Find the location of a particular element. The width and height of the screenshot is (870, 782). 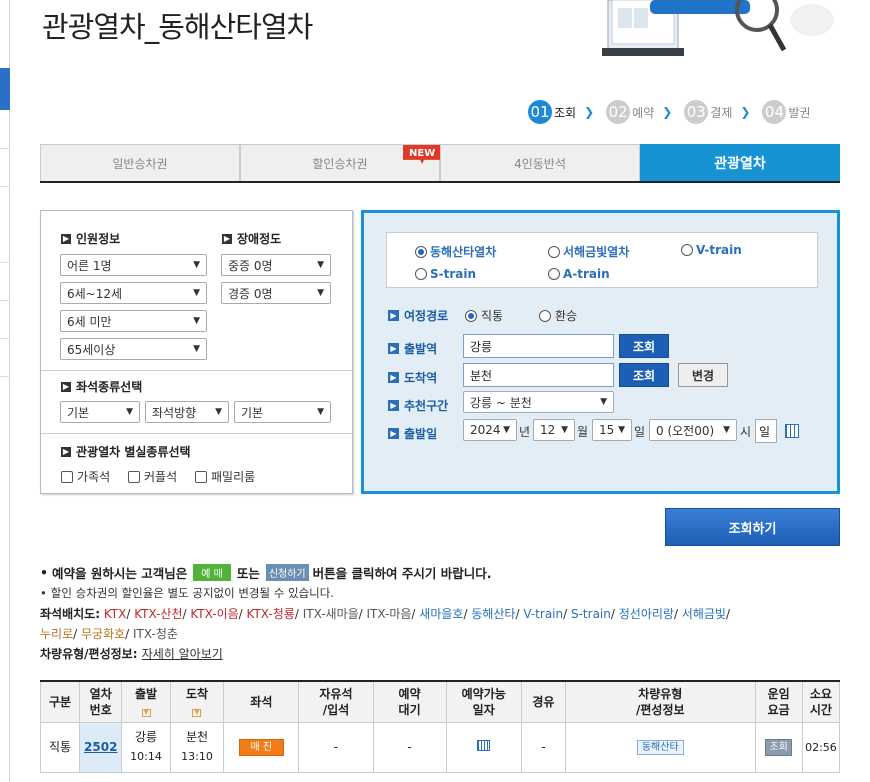

col-train-no: 열차 번호 is located at coordinates (101, 701).